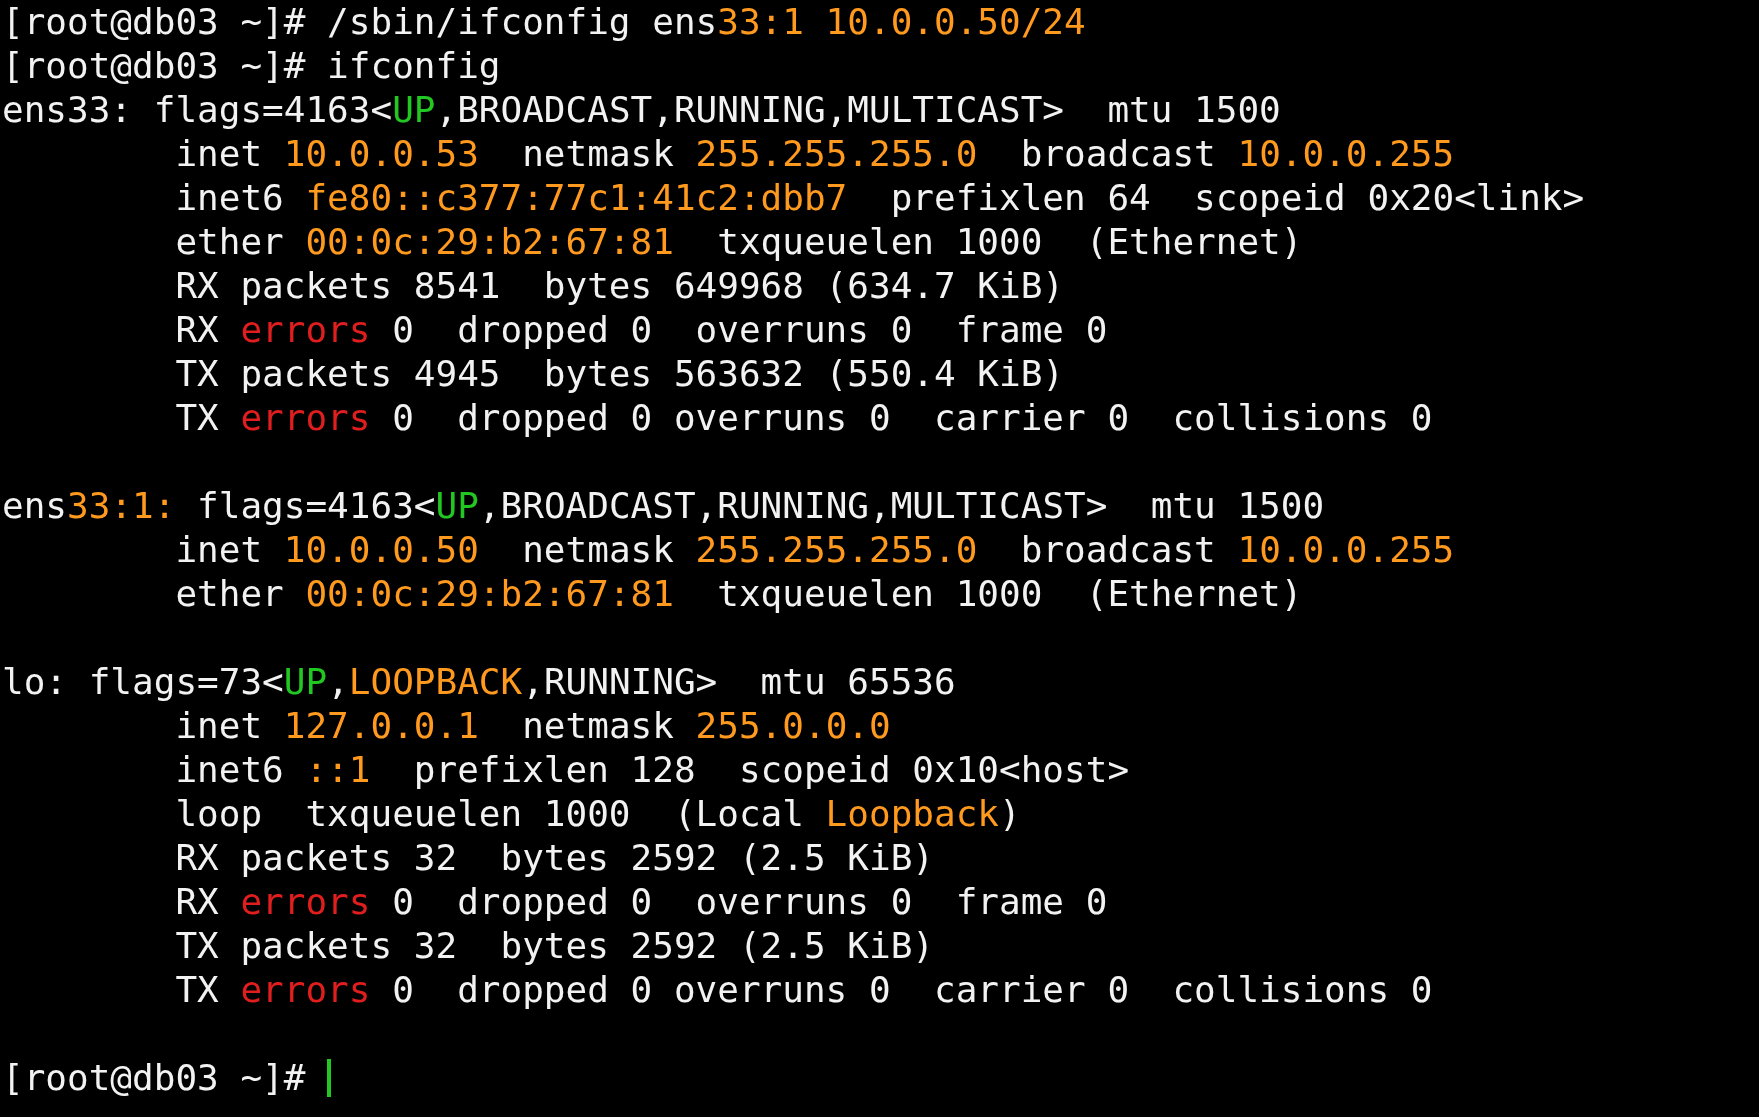 This screenshot has height=1117, width=1759. Describe the element at coordinates (251, 66) in the screenshot. I see `terminal-line: [root@db03 ~]# ifconfig` at that location.